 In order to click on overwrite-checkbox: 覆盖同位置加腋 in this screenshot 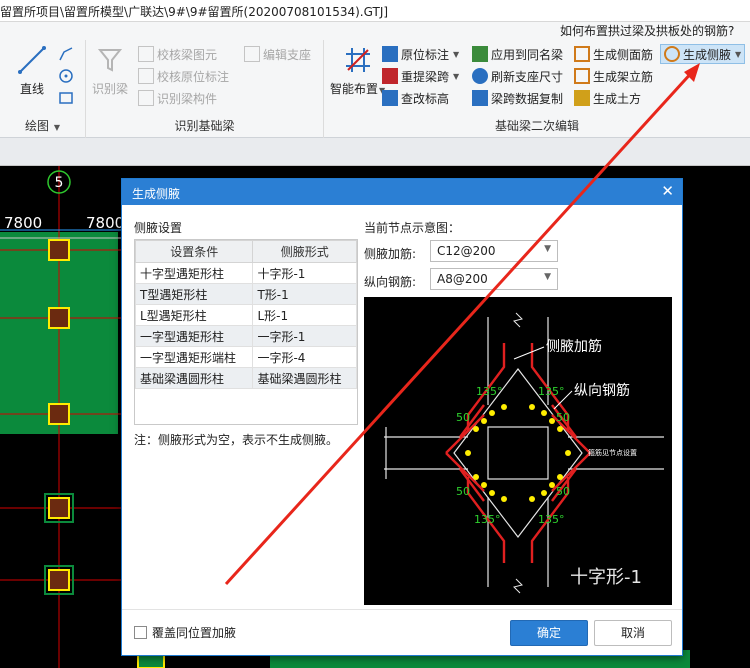, I will do `click(185, 632)`.